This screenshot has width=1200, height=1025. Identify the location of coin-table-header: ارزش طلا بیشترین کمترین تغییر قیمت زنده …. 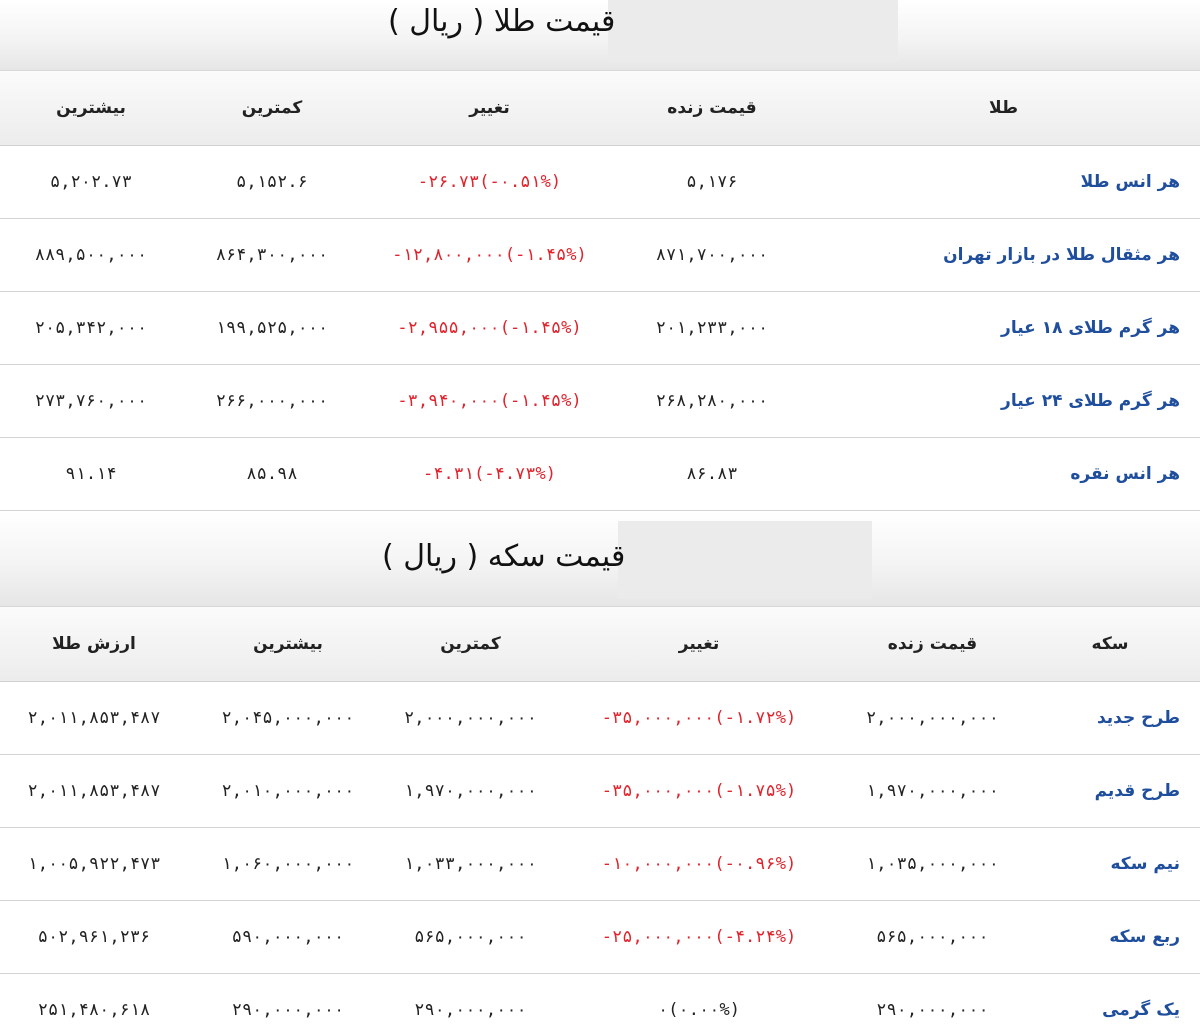
(600, 644).